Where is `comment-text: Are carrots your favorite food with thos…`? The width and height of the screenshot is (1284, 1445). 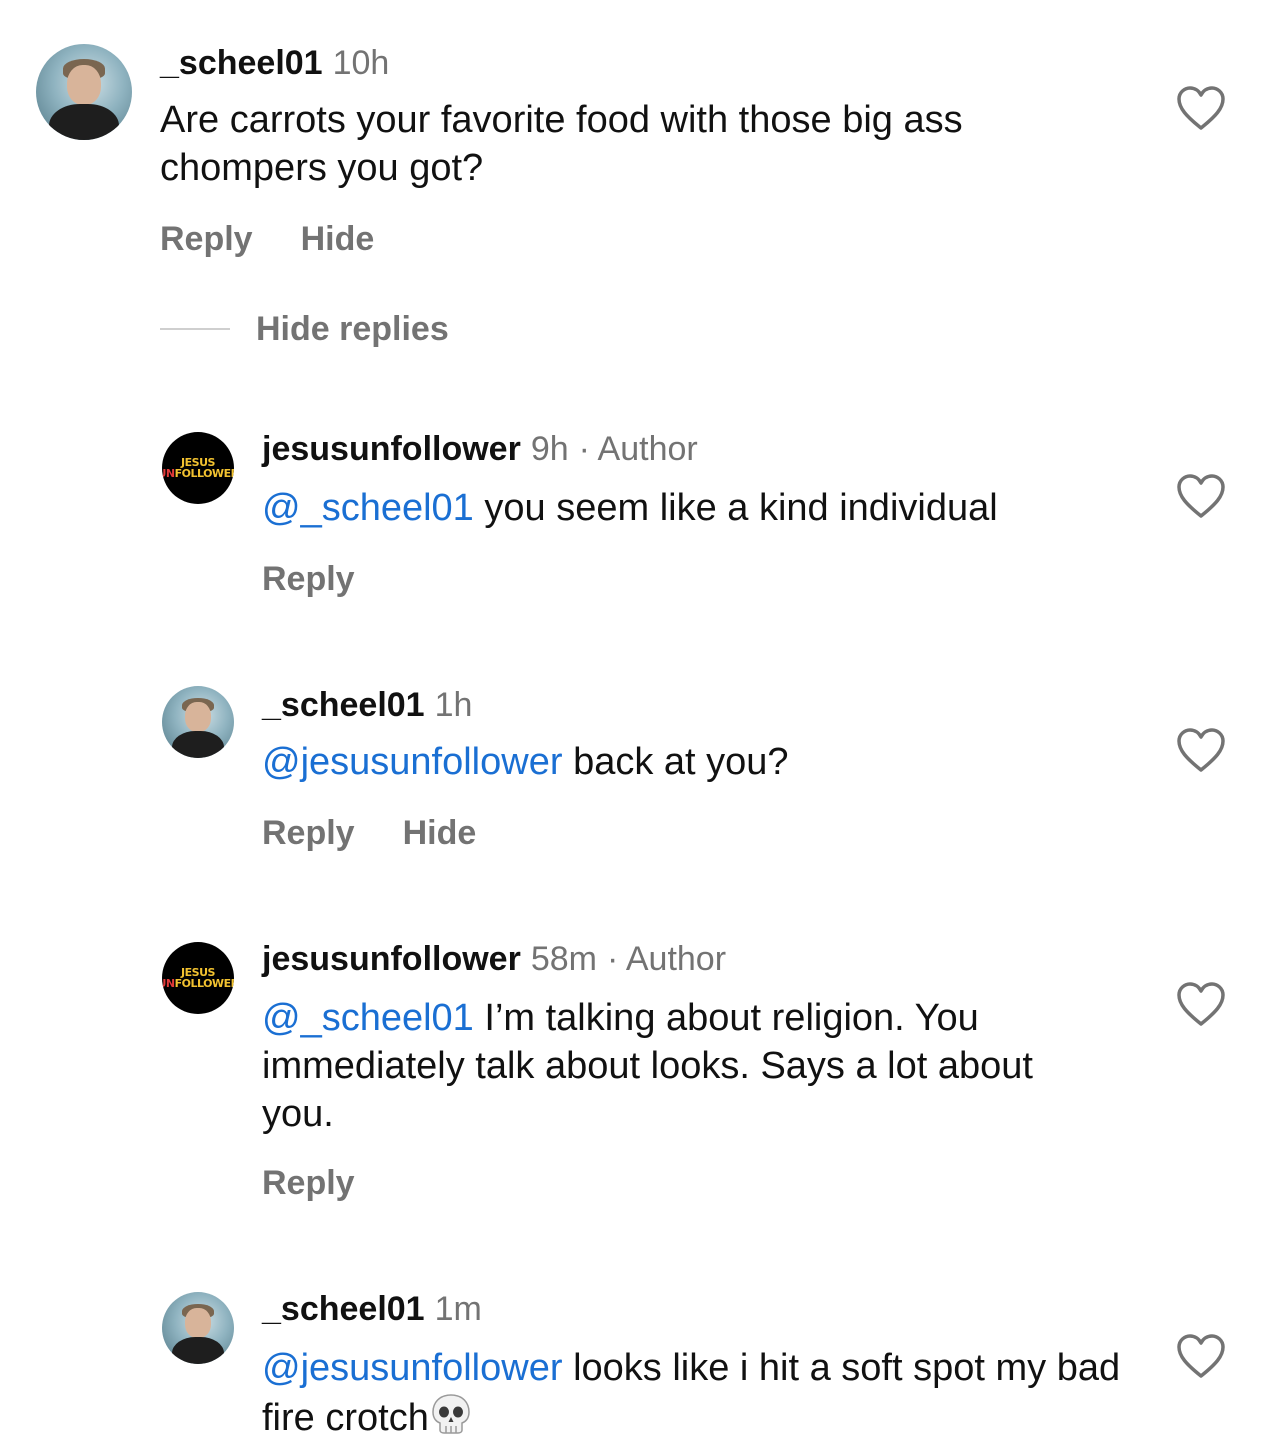 comment-text: Are carrots your favorite food with thos… is located at coordinates (640, 144).